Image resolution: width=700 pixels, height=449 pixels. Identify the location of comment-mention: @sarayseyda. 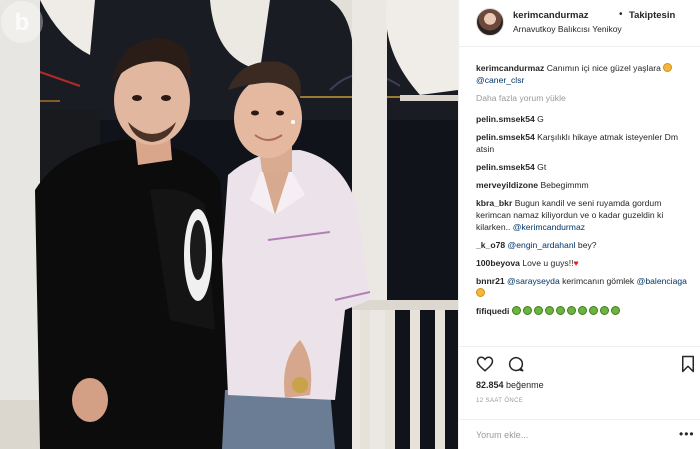
(533, 281).